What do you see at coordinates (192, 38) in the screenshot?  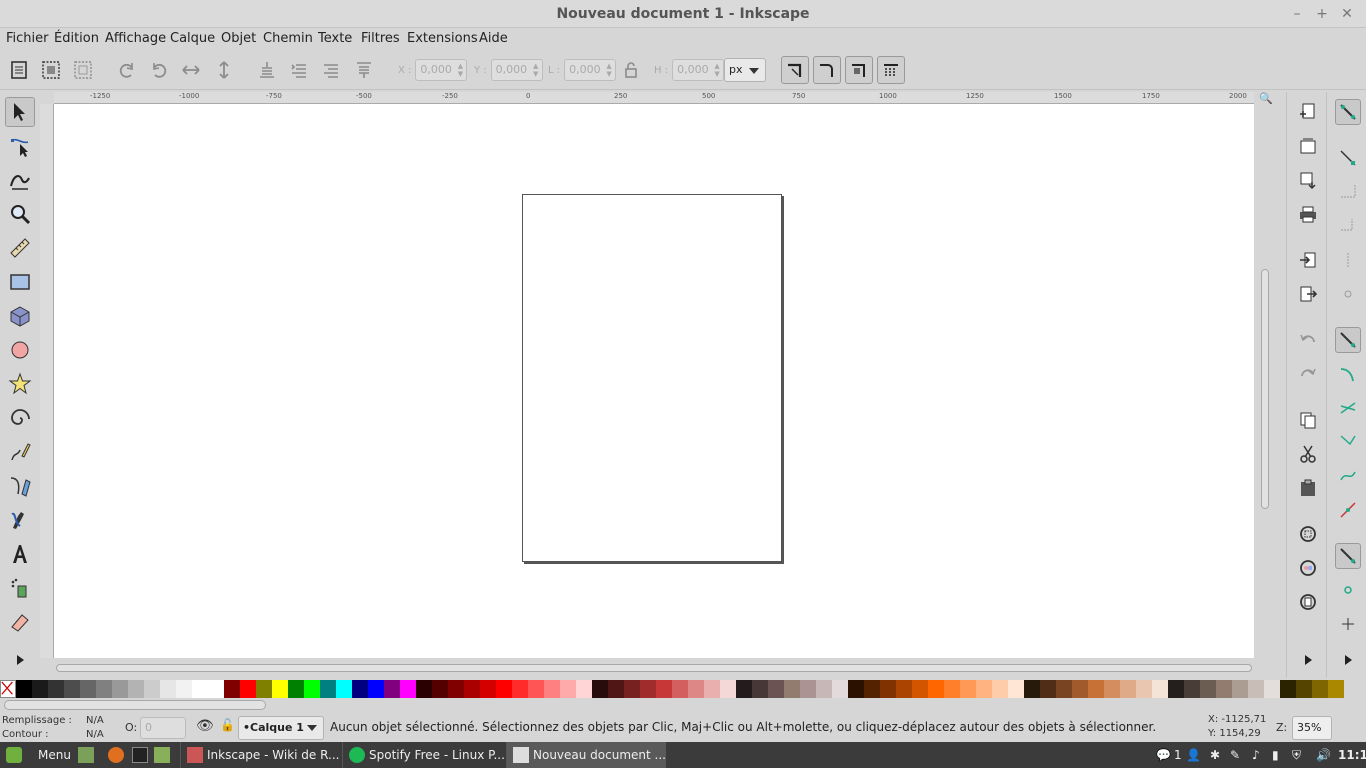 I see `menu-calque: Calque` at bounding box center [192, 38].